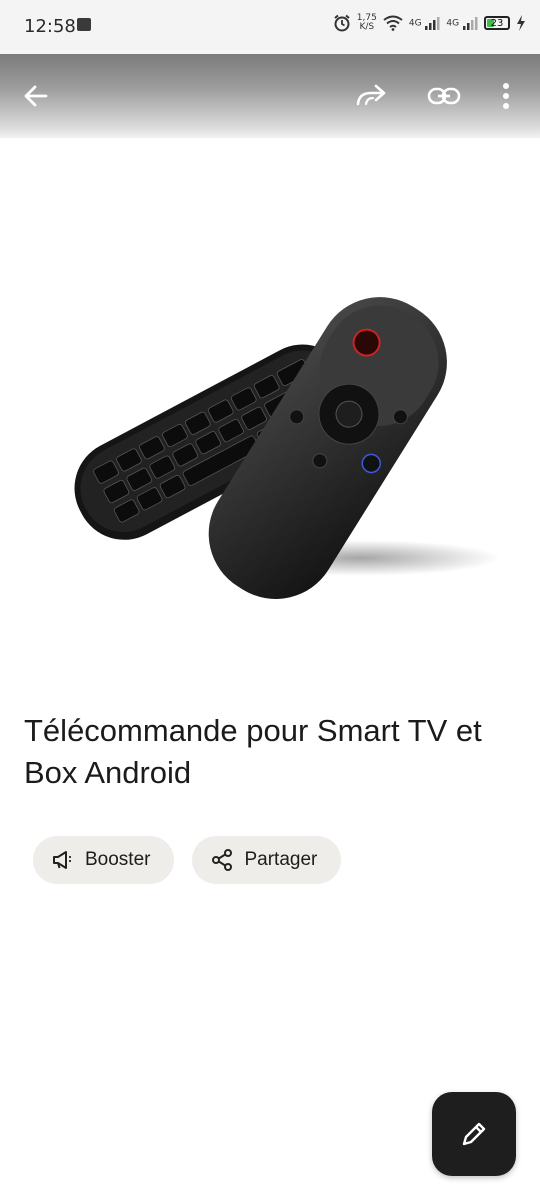  Describe the element at coordinates (270, 27) in the screenshot. I see `status-bar: 12:58 1,75 K/S 4G 4G 23` at that location.